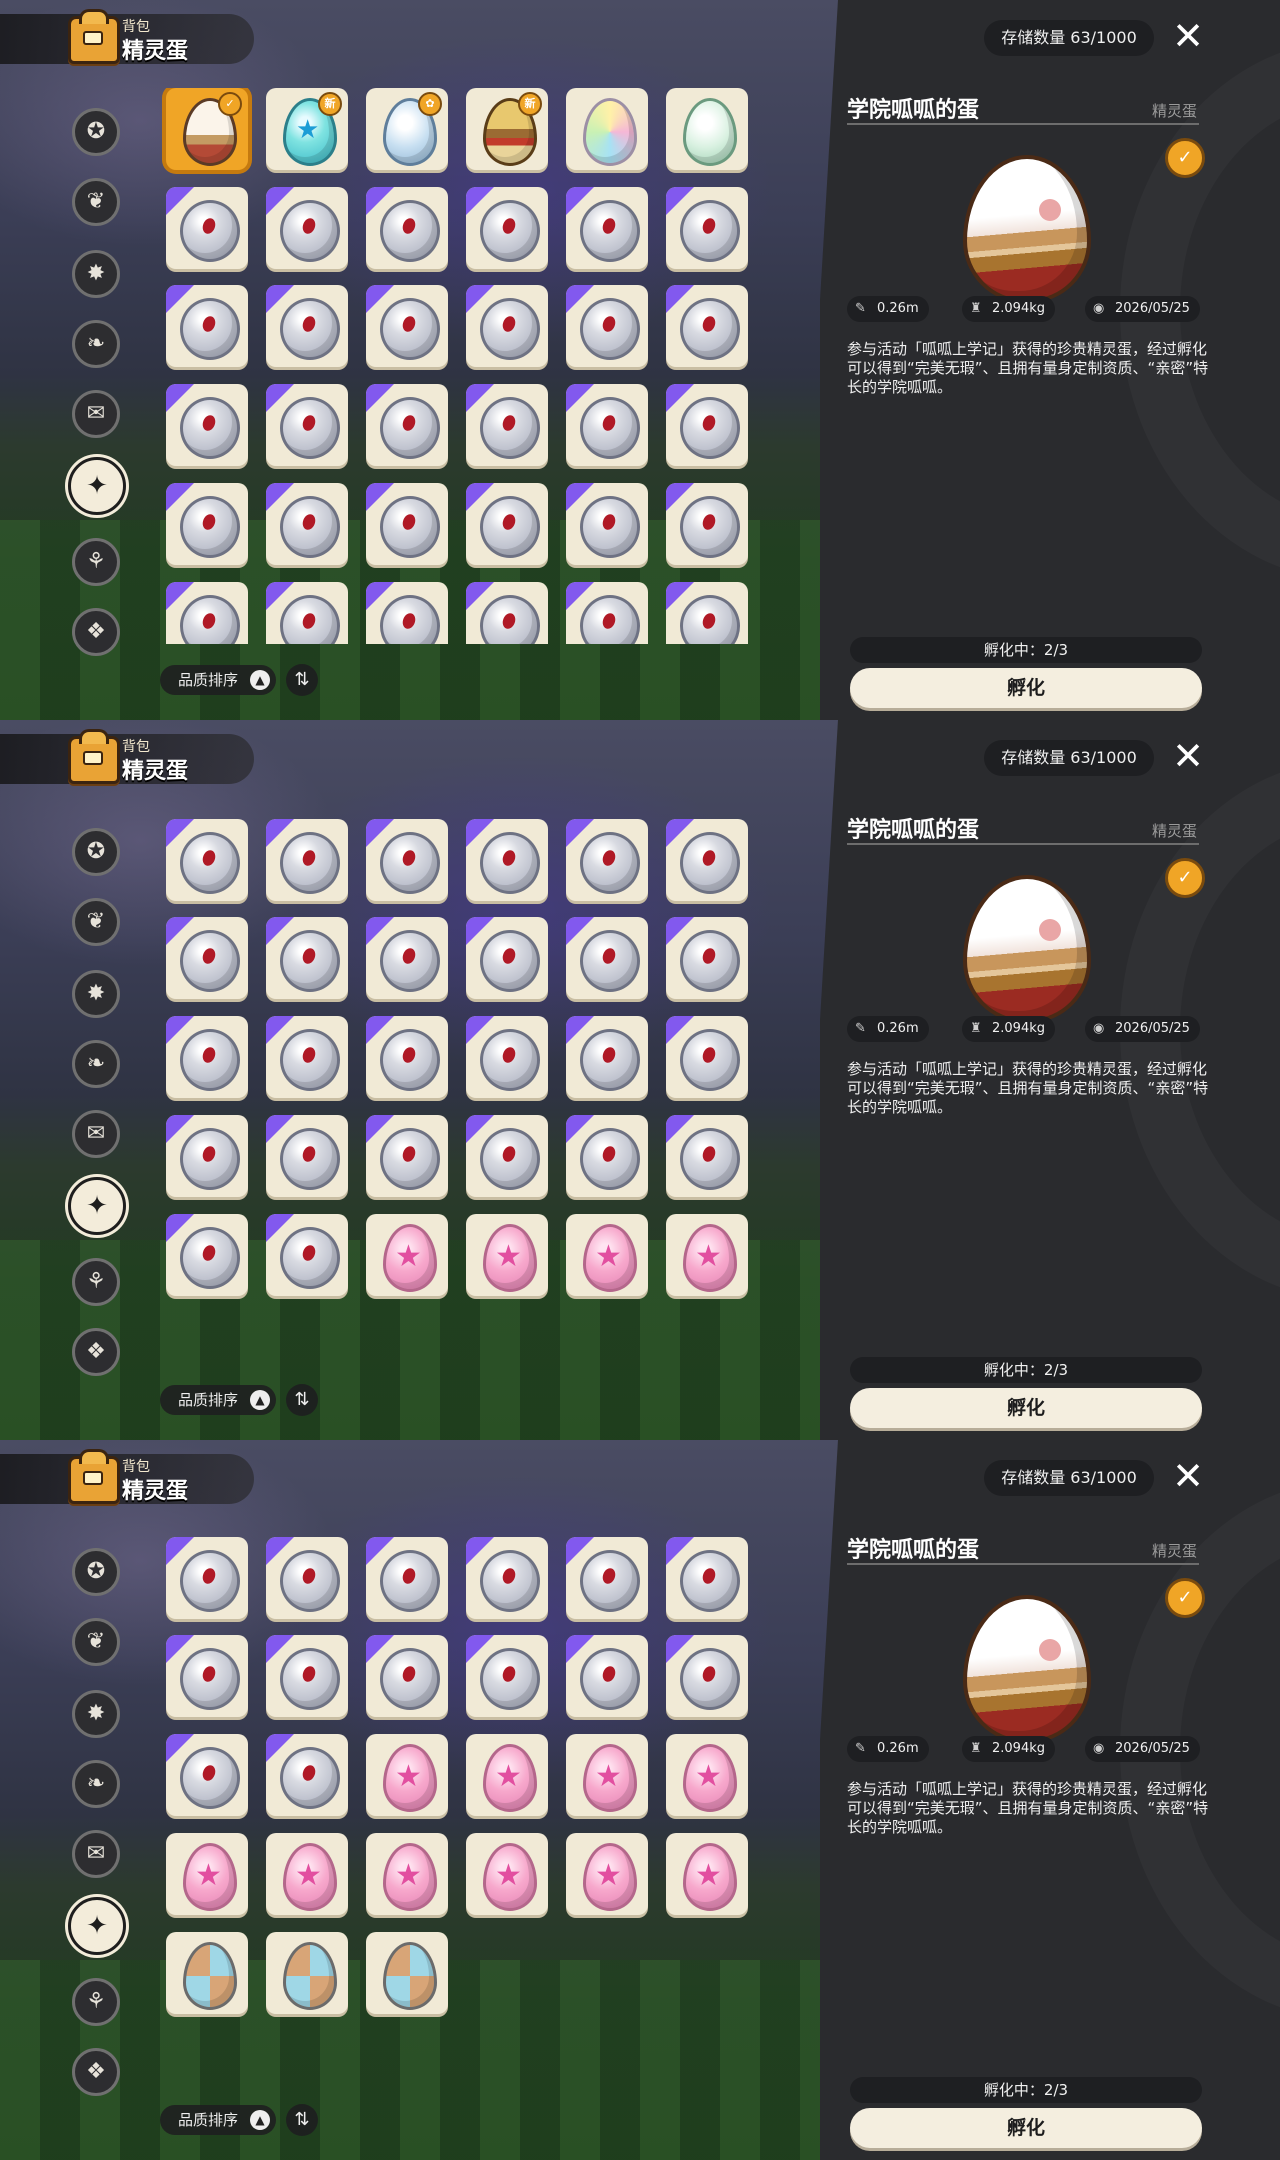  What do you see at coordinates (218, 1400) in the screenshot?
I see `quality-sort-button: 品质排序 ▲` at bounding box center [218, 1400].